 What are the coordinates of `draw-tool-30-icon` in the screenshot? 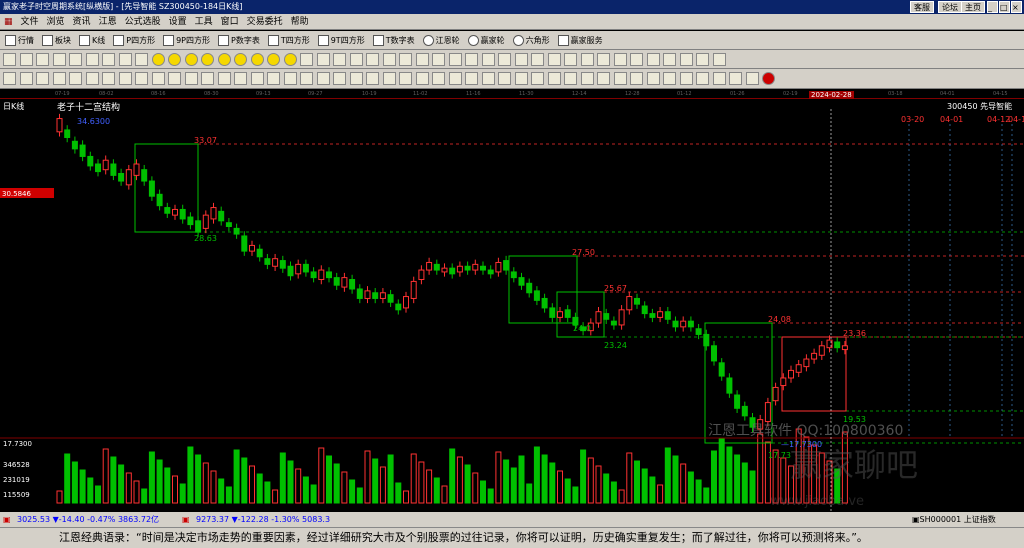 It's located at (488, 59).